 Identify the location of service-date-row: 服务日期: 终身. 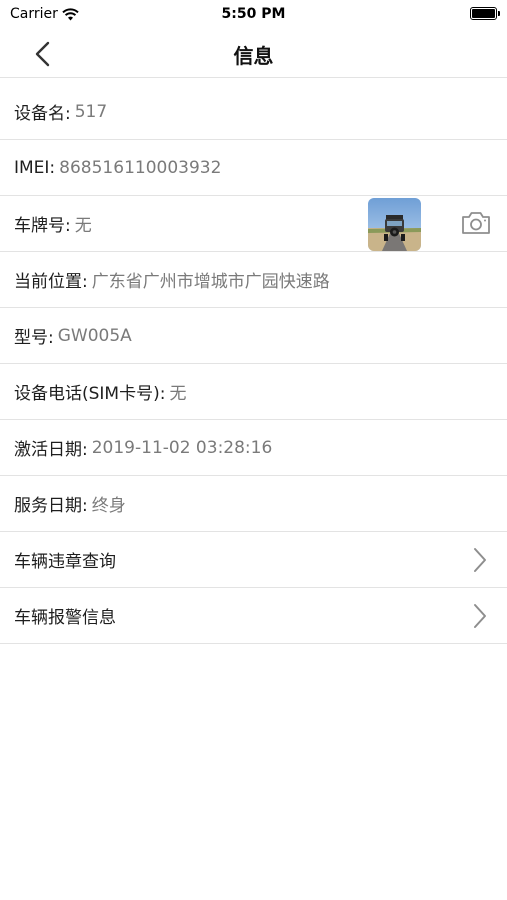
(253, 504).